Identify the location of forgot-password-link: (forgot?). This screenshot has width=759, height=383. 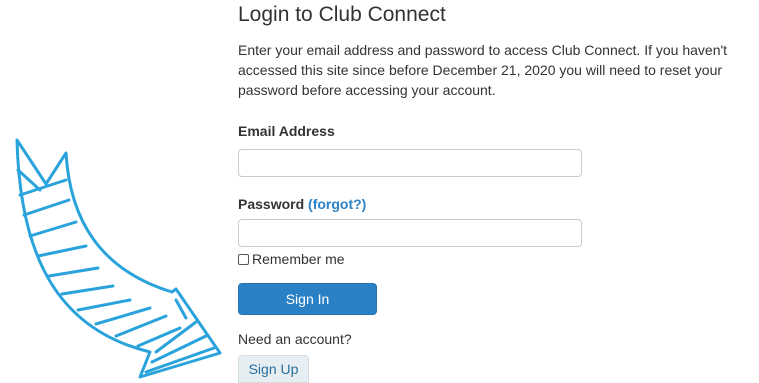
(337, 204).